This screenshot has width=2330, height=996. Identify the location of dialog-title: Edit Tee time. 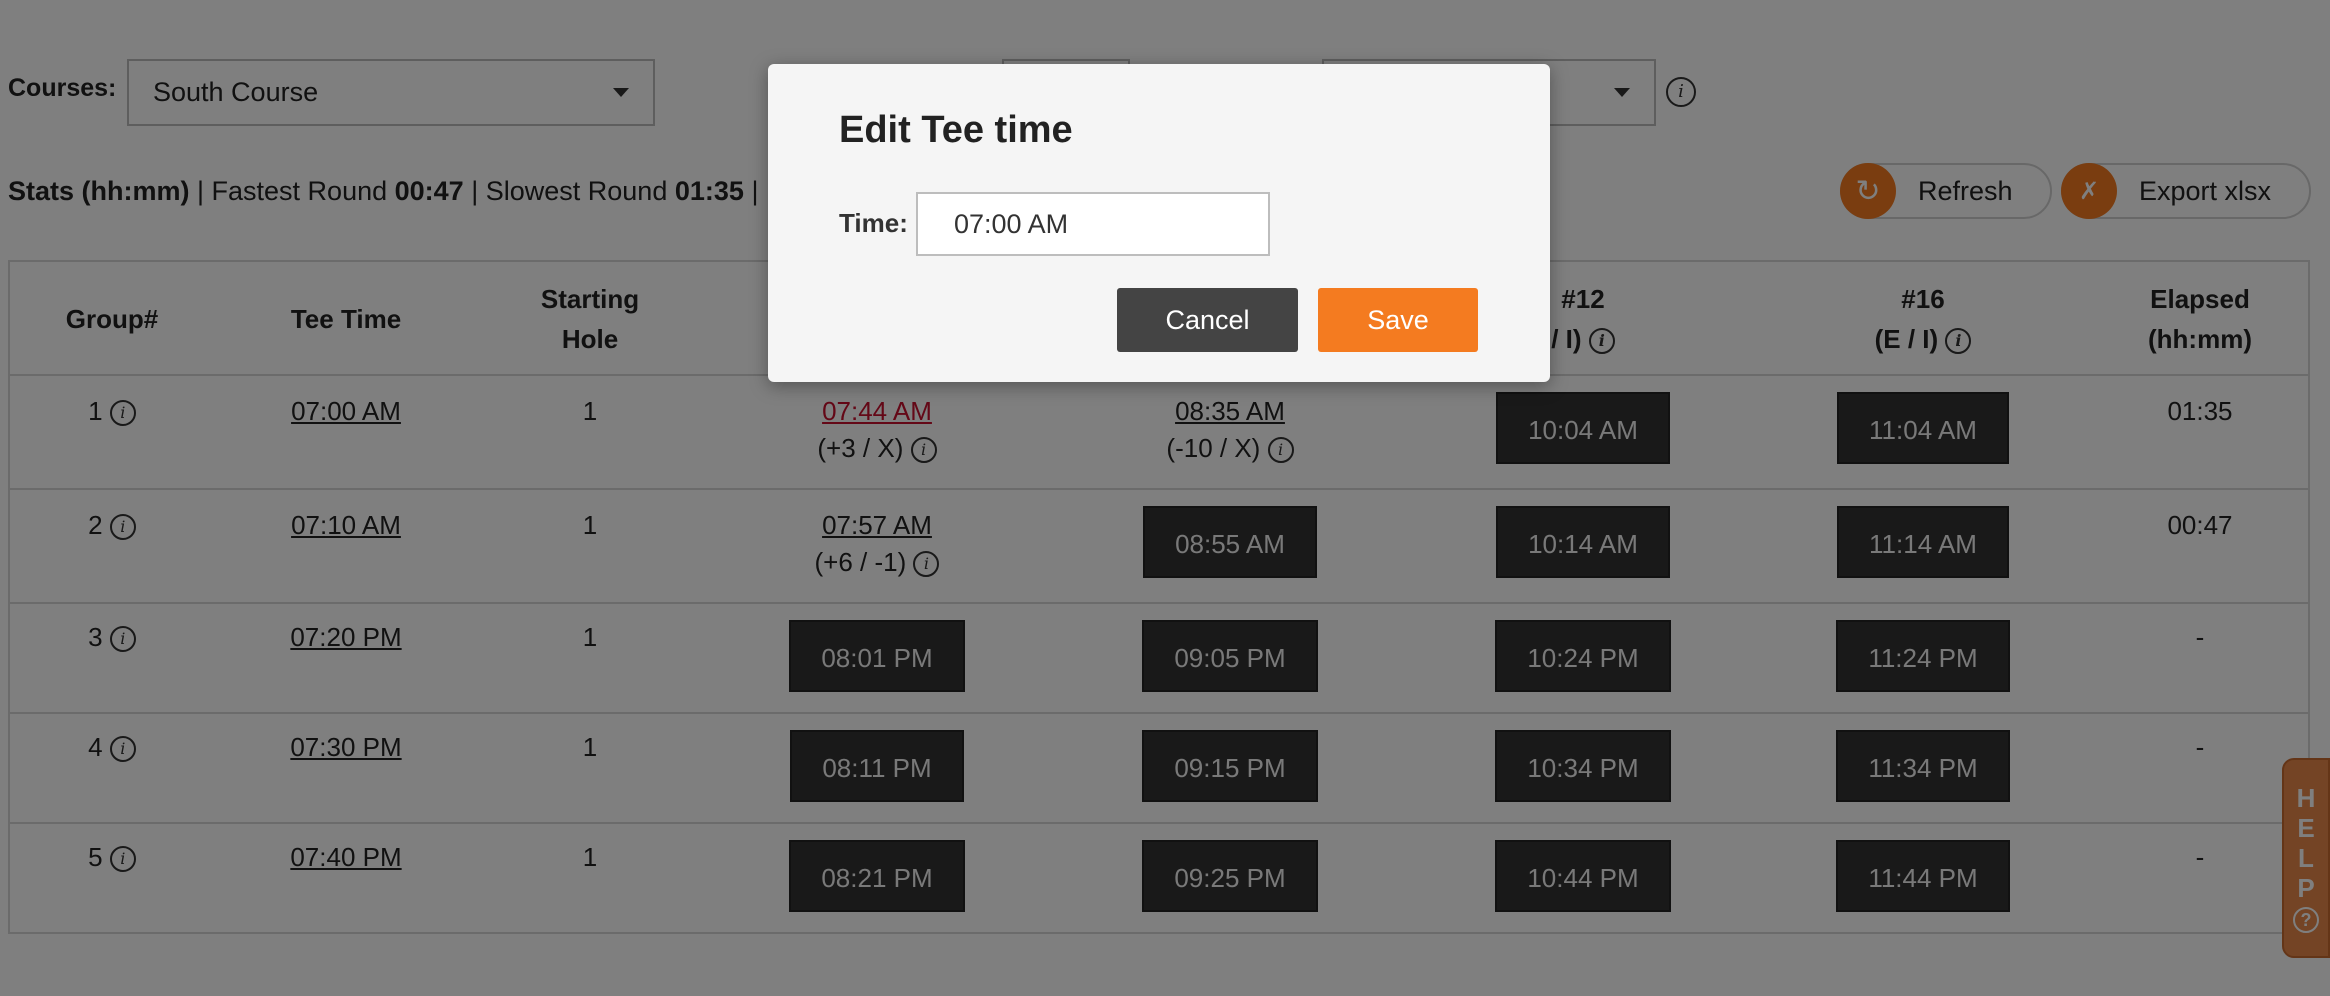
(956, 130).